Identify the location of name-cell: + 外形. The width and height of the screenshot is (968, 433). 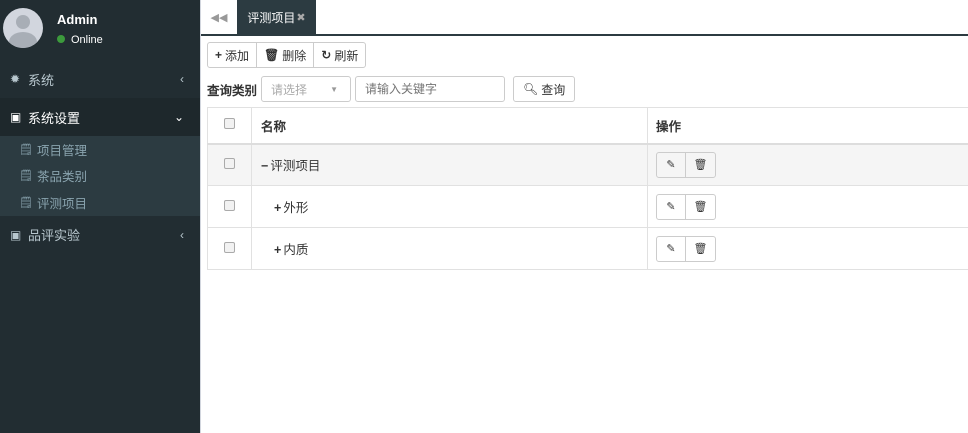
(449, 206).